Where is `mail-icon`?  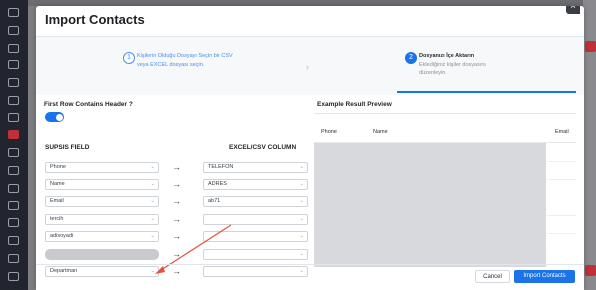
mail-icon is located at coordinates (13, 82).